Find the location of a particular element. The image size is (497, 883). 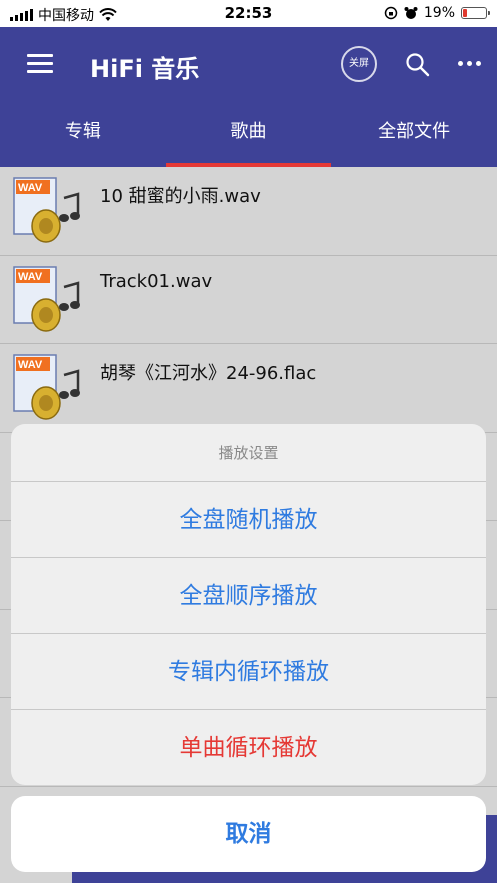

tab-albums: 专辑 is located at coordinates (83, 135).